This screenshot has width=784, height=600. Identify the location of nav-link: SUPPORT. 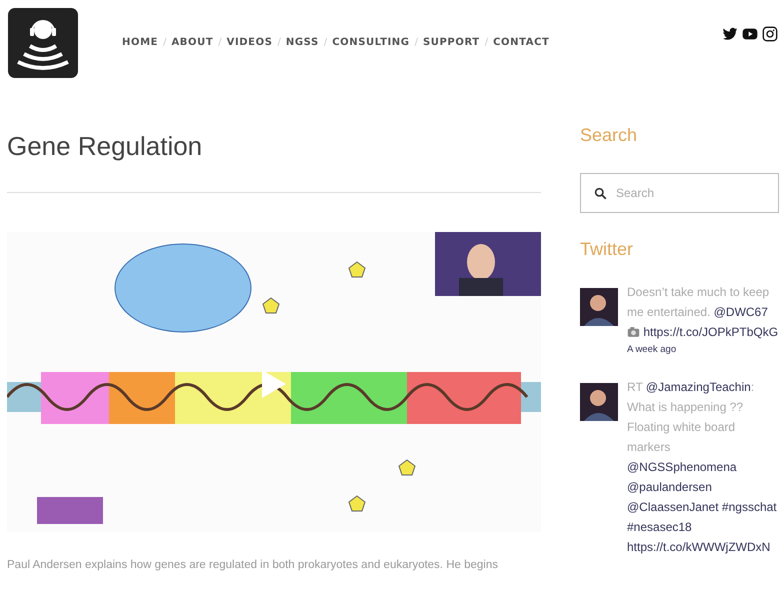
(451, 42).